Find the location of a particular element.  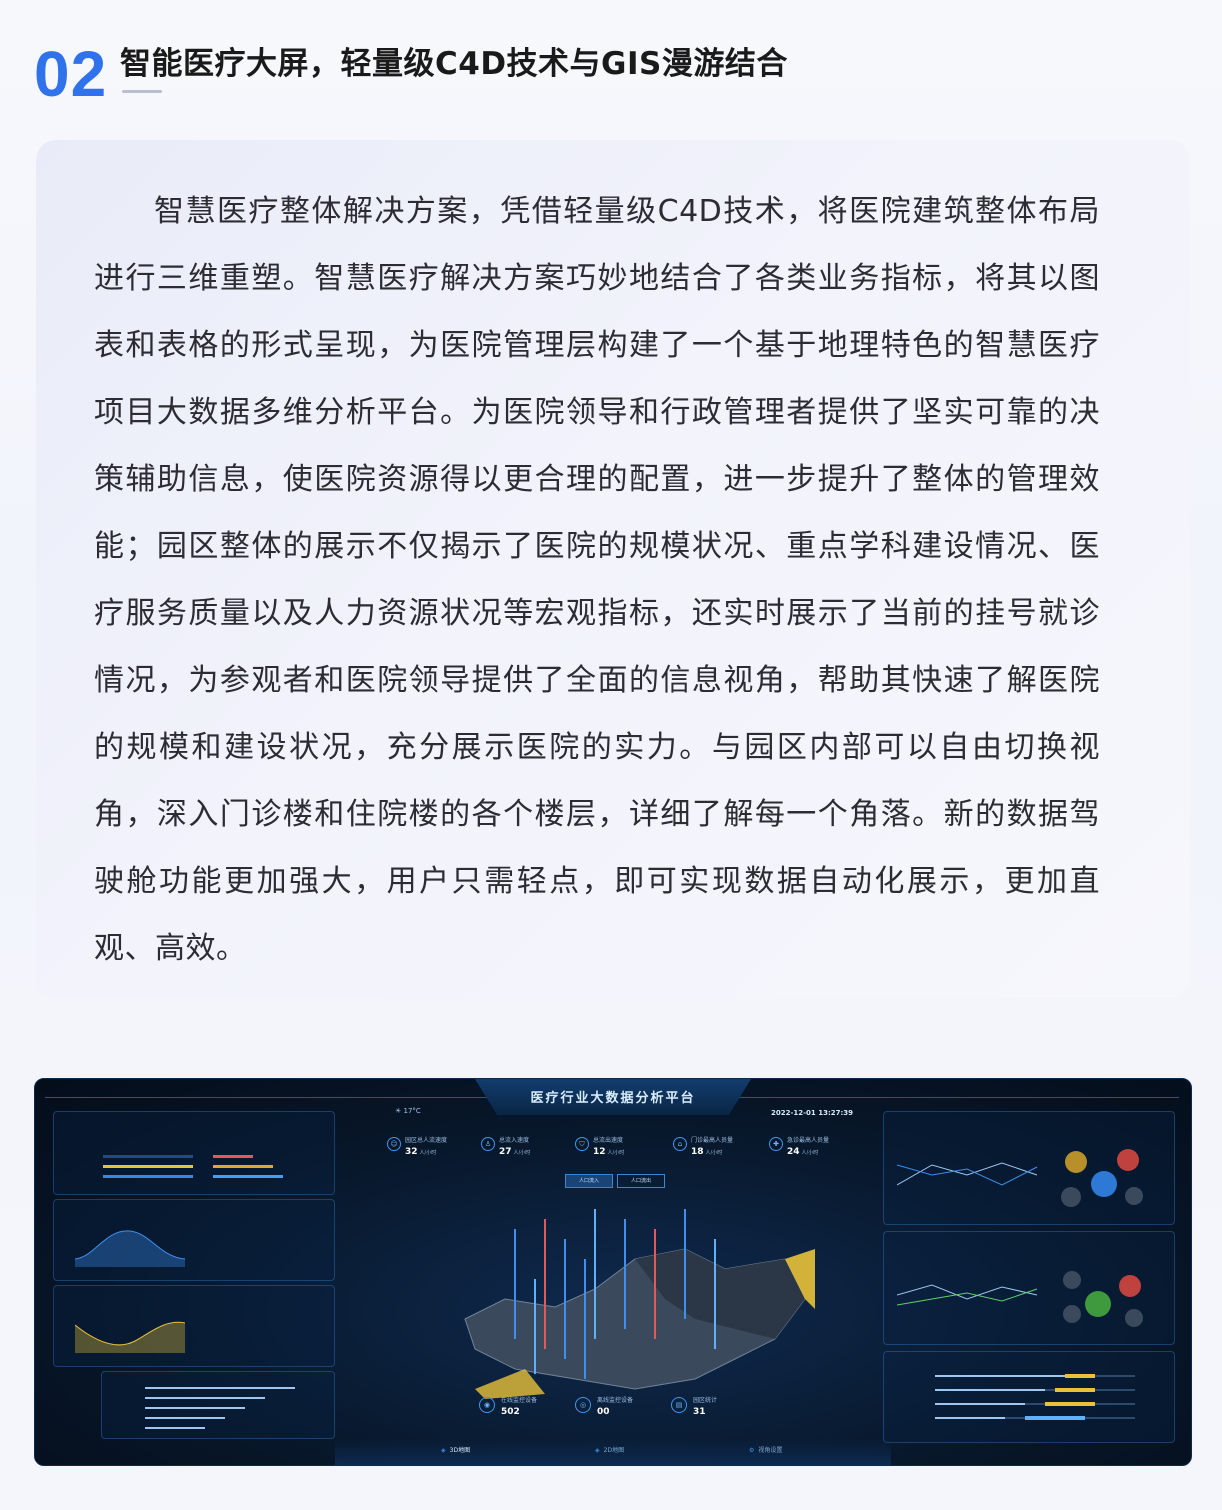

tab-outflow: 人口流出 is located at coordinates (641, 1181).